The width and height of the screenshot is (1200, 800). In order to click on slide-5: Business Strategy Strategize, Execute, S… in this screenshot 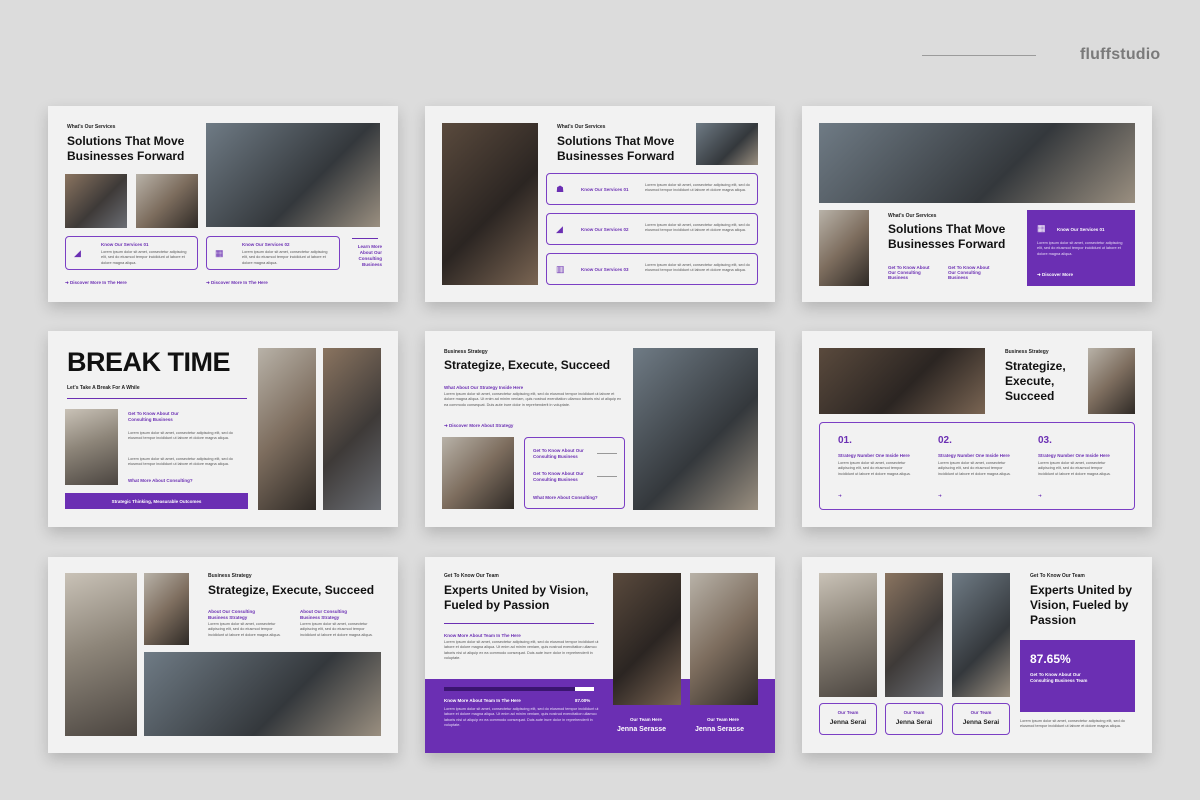, I will do `click(600, 429)`.